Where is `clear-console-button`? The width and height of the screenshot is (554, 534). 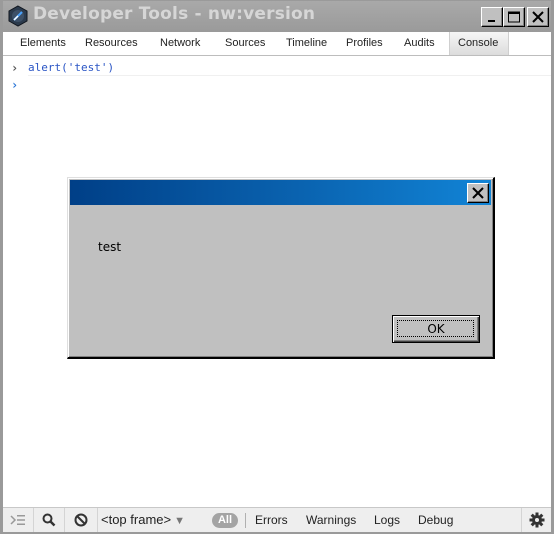 clear-console-button is located at coordinates (81, 520).